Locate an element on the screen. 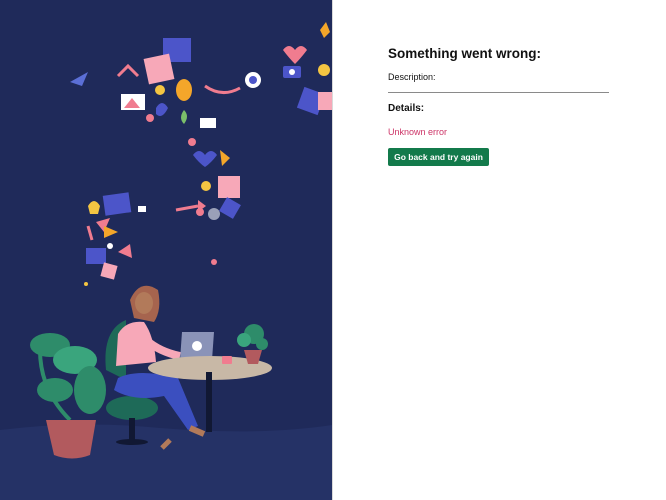 The width and height of the screenshot is (666, 500). details-label: Details: is located at coordinates (406, 108).